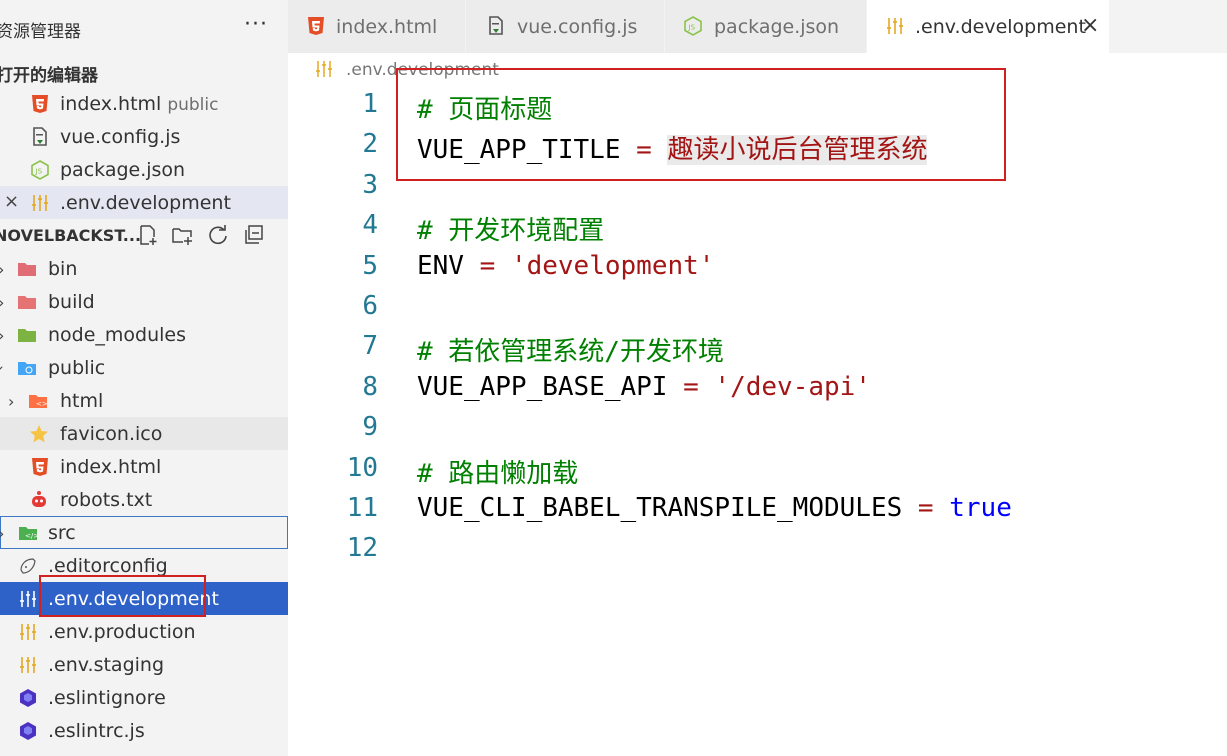 This screenshot has width=1227, height=756. I want to click on code-line: 6, so click(763, 308).